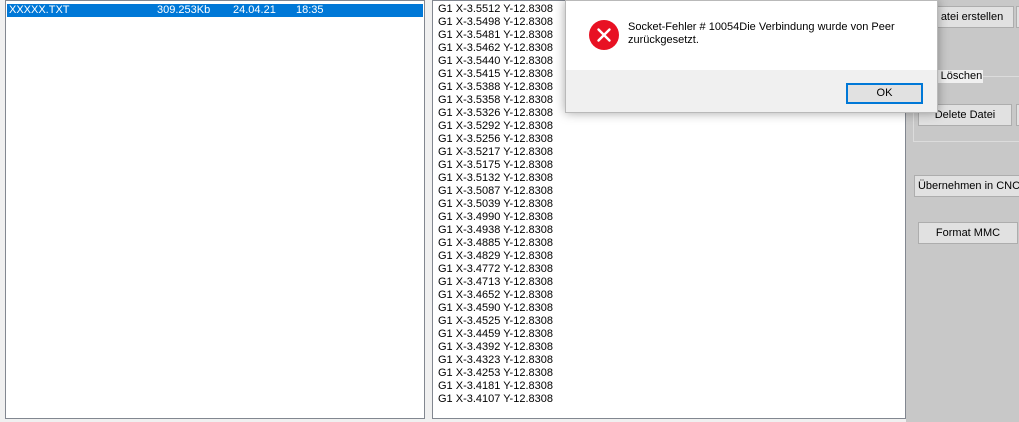 This screenshot has height=422, width=1019. What do you see at coordinates (495, 360) in the screenshot?
I see `gcode-line: G1 X-3.4323 Y-12.8308` at bounding box center [495, 360].